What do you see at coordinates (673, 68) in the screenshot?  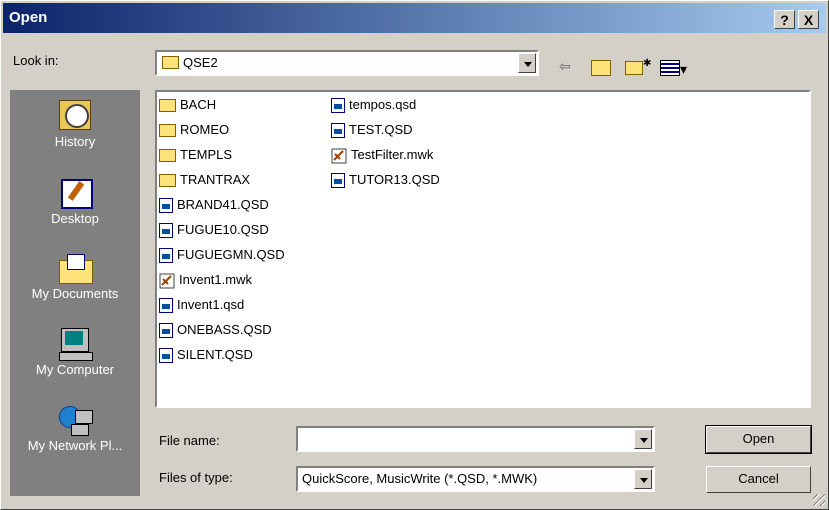 I see `views-menu-icon: ▾` at bounding box center [673, 68].